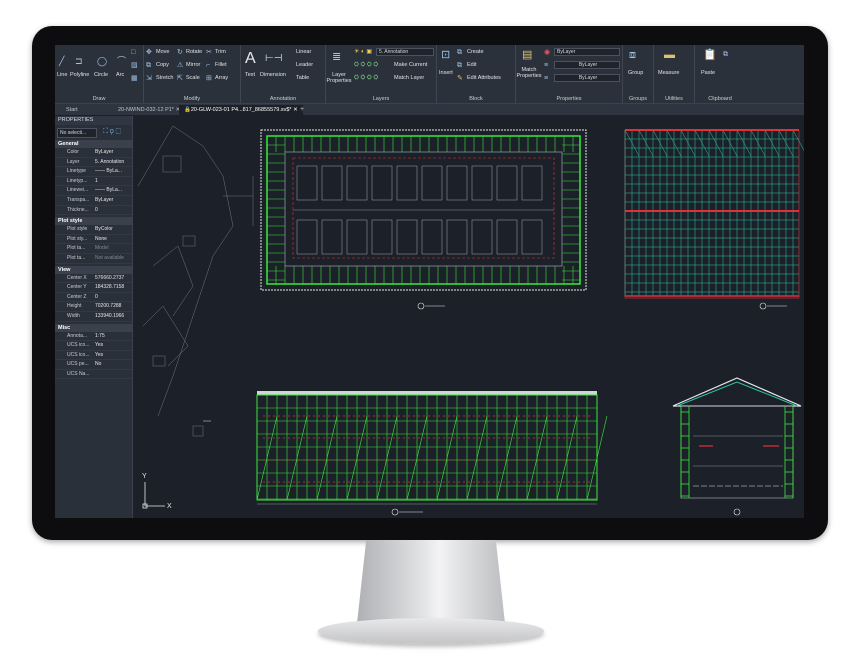 The width and height of the screenshot is (860, 661). Describe the element at coordinates (93, 163) in the screenshot. I see `property-row: Layer 5. Annotation` at that location.